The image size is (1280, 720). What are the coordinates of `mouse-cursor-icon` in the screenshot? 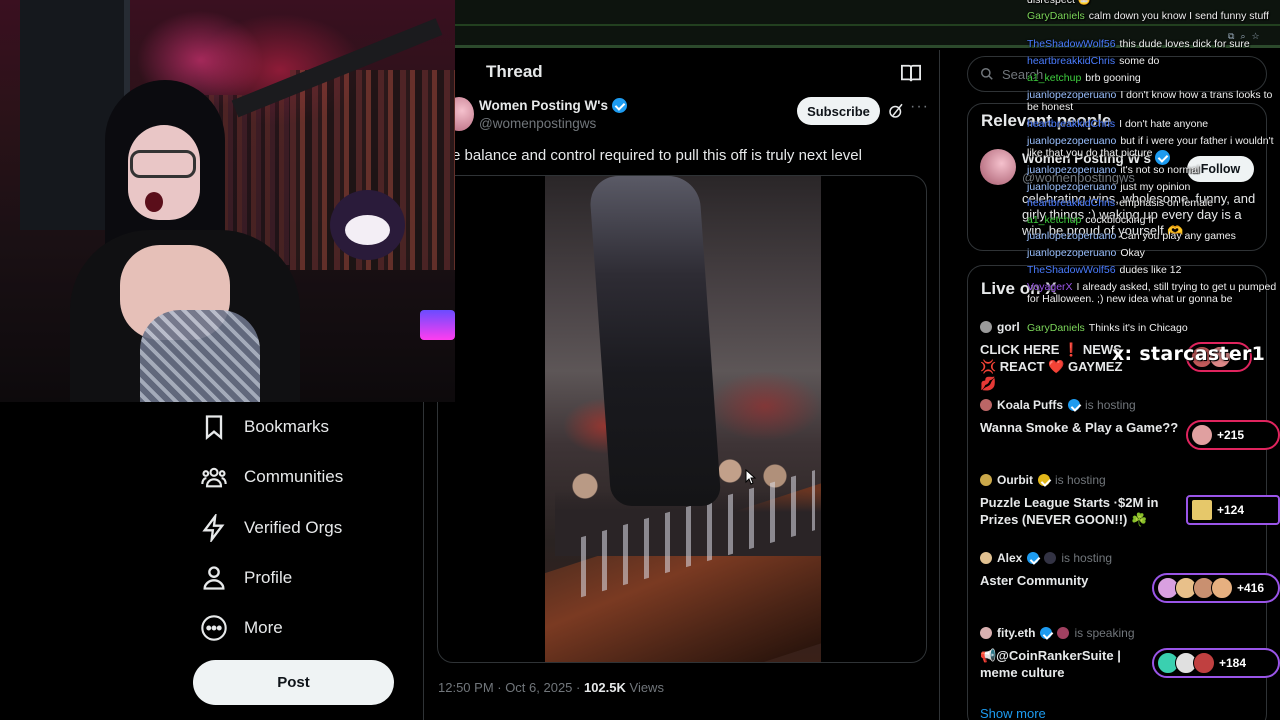 It's located at (751, 477).